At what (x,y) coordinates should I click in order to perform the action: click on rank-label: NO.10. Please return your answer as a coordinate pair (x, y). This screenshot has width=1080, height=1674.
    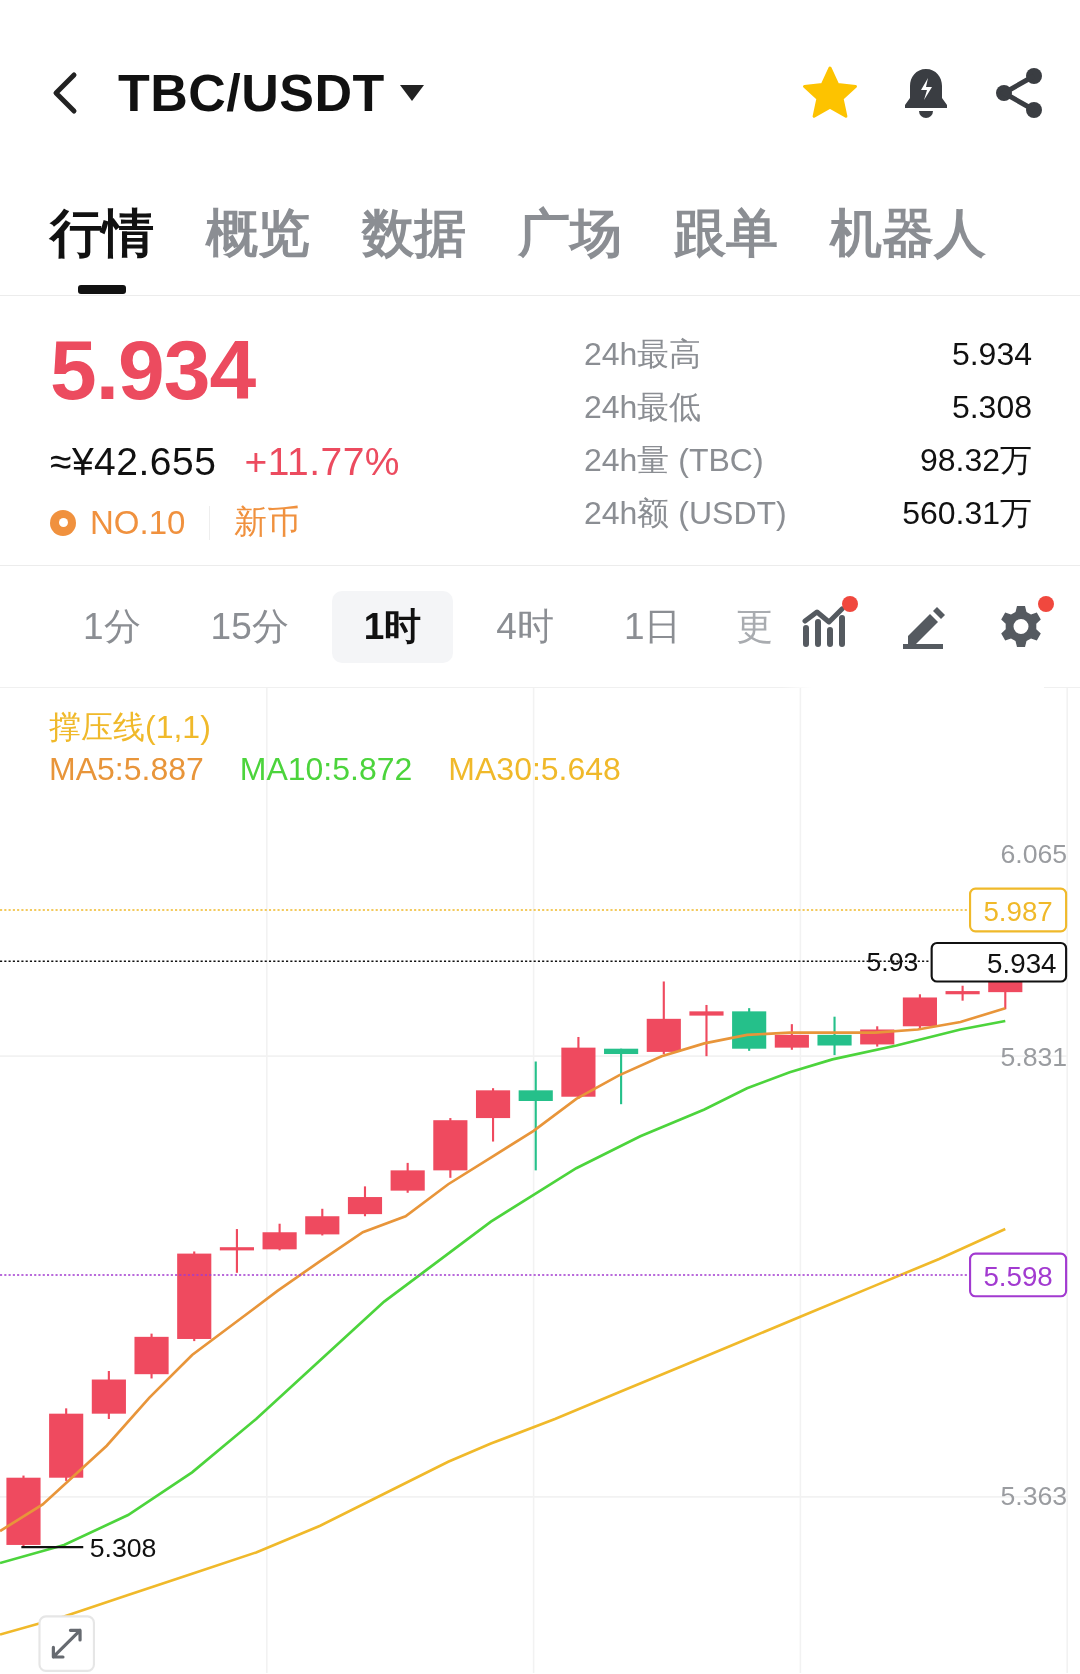
    Looking at the image, I should click on (138, 522).